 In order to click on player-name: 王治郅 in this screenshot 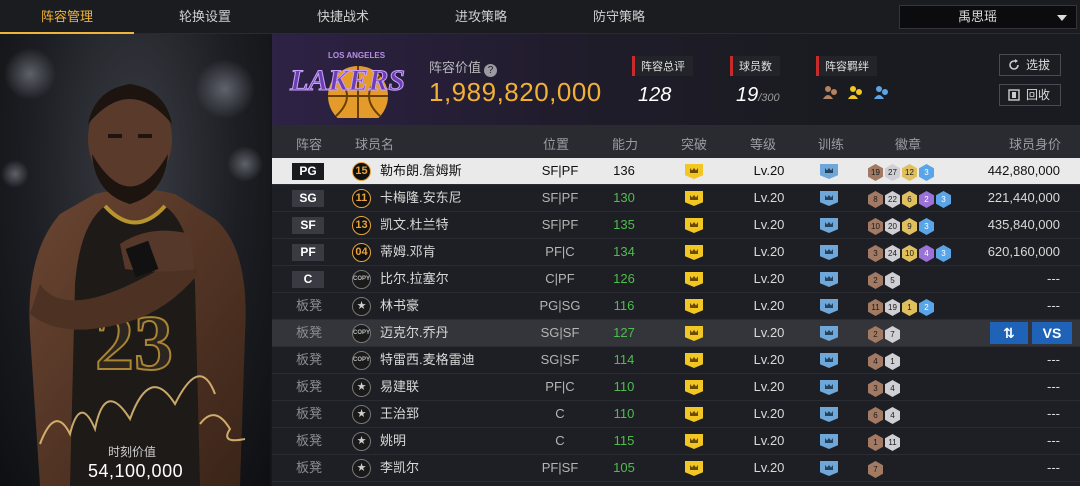, I will do `click(399, 414)`.